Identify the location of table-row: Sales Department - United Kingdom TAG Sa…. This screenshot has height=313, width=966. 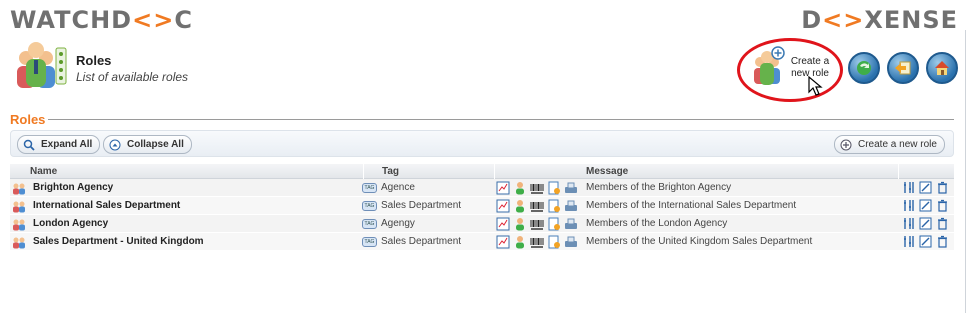
(482, 242).